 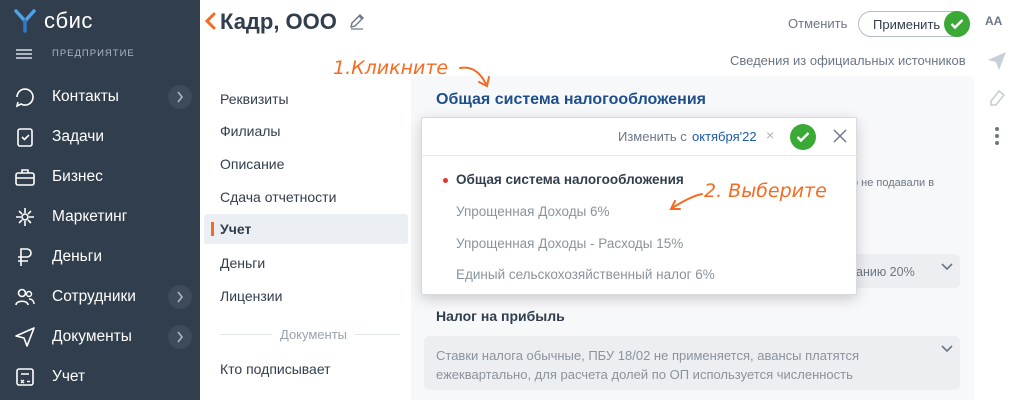 I want to click on active-section-marker, so click(x=212, y=229).